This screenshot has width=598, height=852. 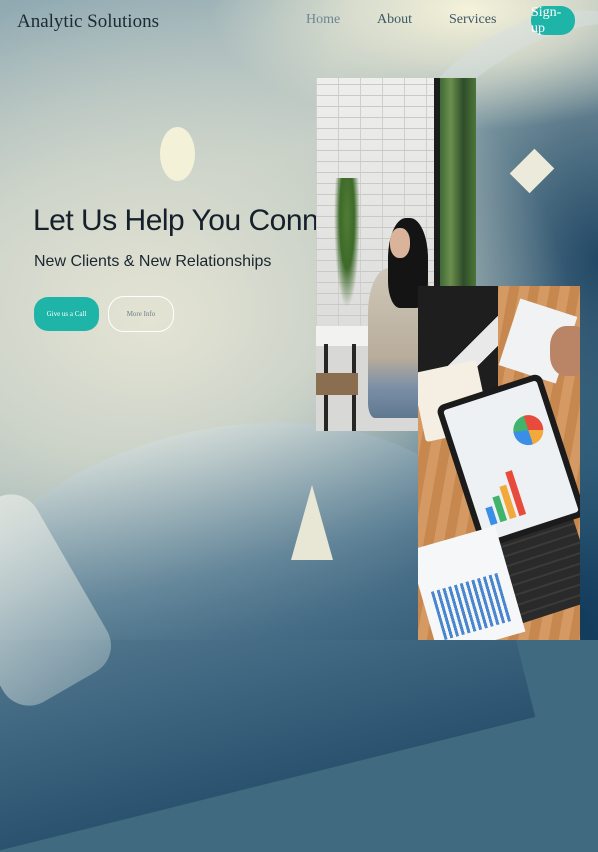 I want to click on hero-title: Let Us Help You Connect!, so click(x=199, y=220).